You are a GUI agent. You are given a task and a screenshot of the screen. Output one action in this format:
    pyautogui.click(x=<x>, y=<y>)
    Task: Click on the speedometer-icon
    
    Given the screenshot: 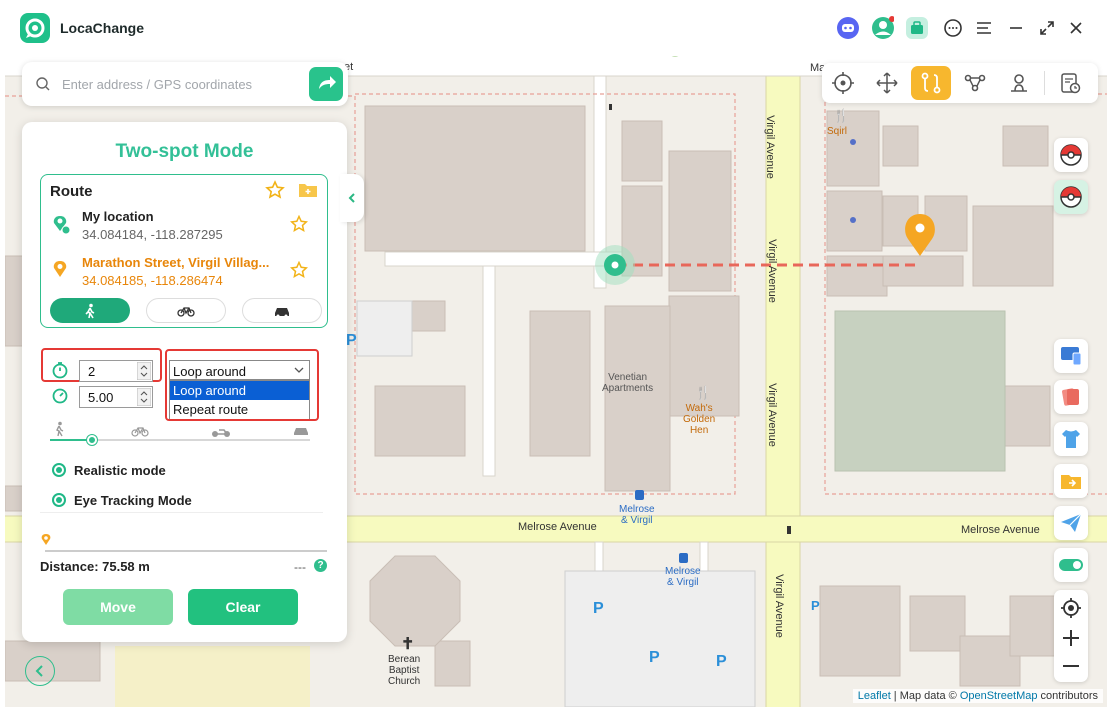 What is the action you would take?
    pyautogui.click(x=60, y=398)
    